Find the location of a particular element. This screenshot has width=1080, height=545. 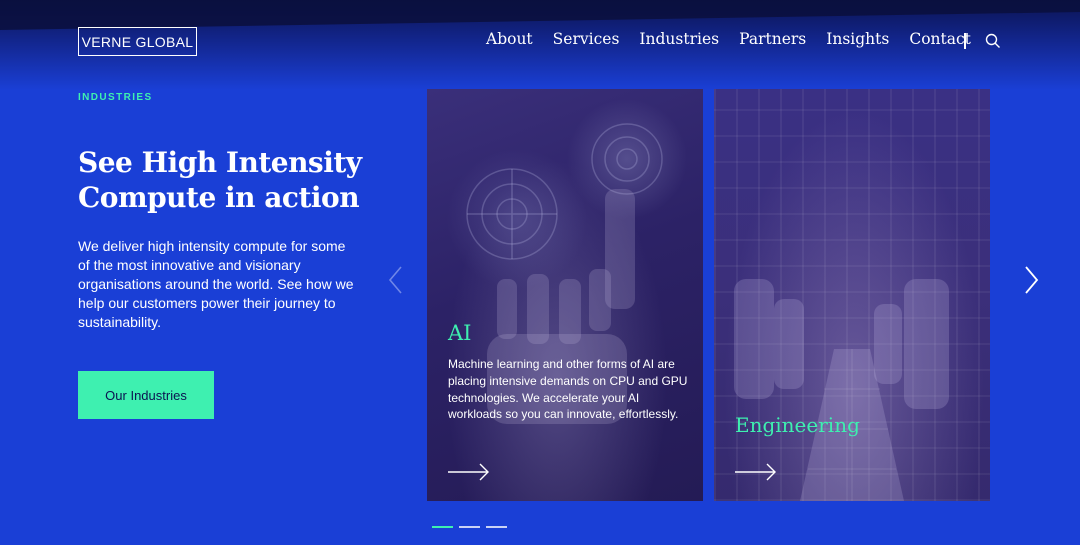

robot-hand-illustration is located at coordinates (564, 273).